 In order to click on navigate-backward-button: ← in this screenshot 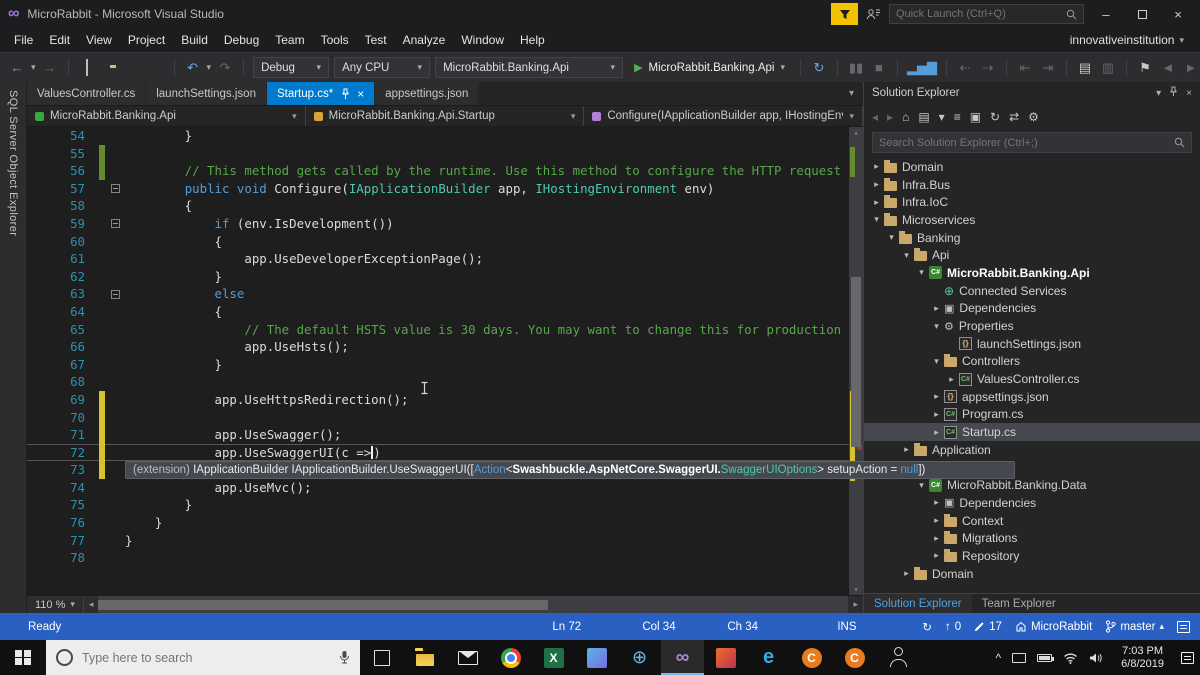, I will do `click(17, 67)`.